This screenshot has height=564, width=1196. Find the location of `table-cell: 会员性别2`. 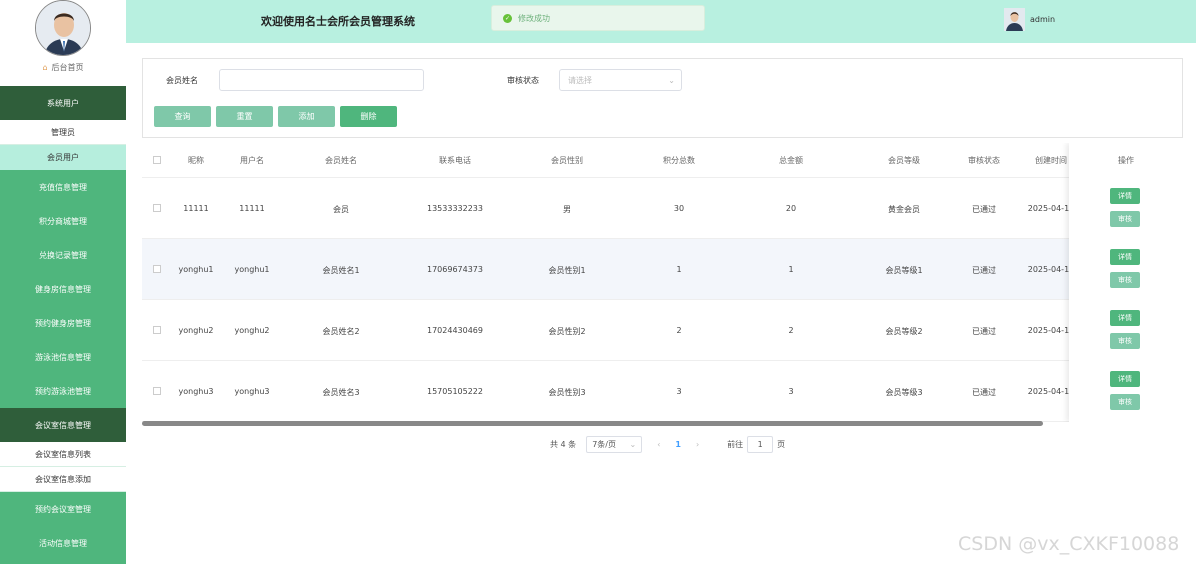

table-cell: 会员性别2 is located at coordinates (567, 331).